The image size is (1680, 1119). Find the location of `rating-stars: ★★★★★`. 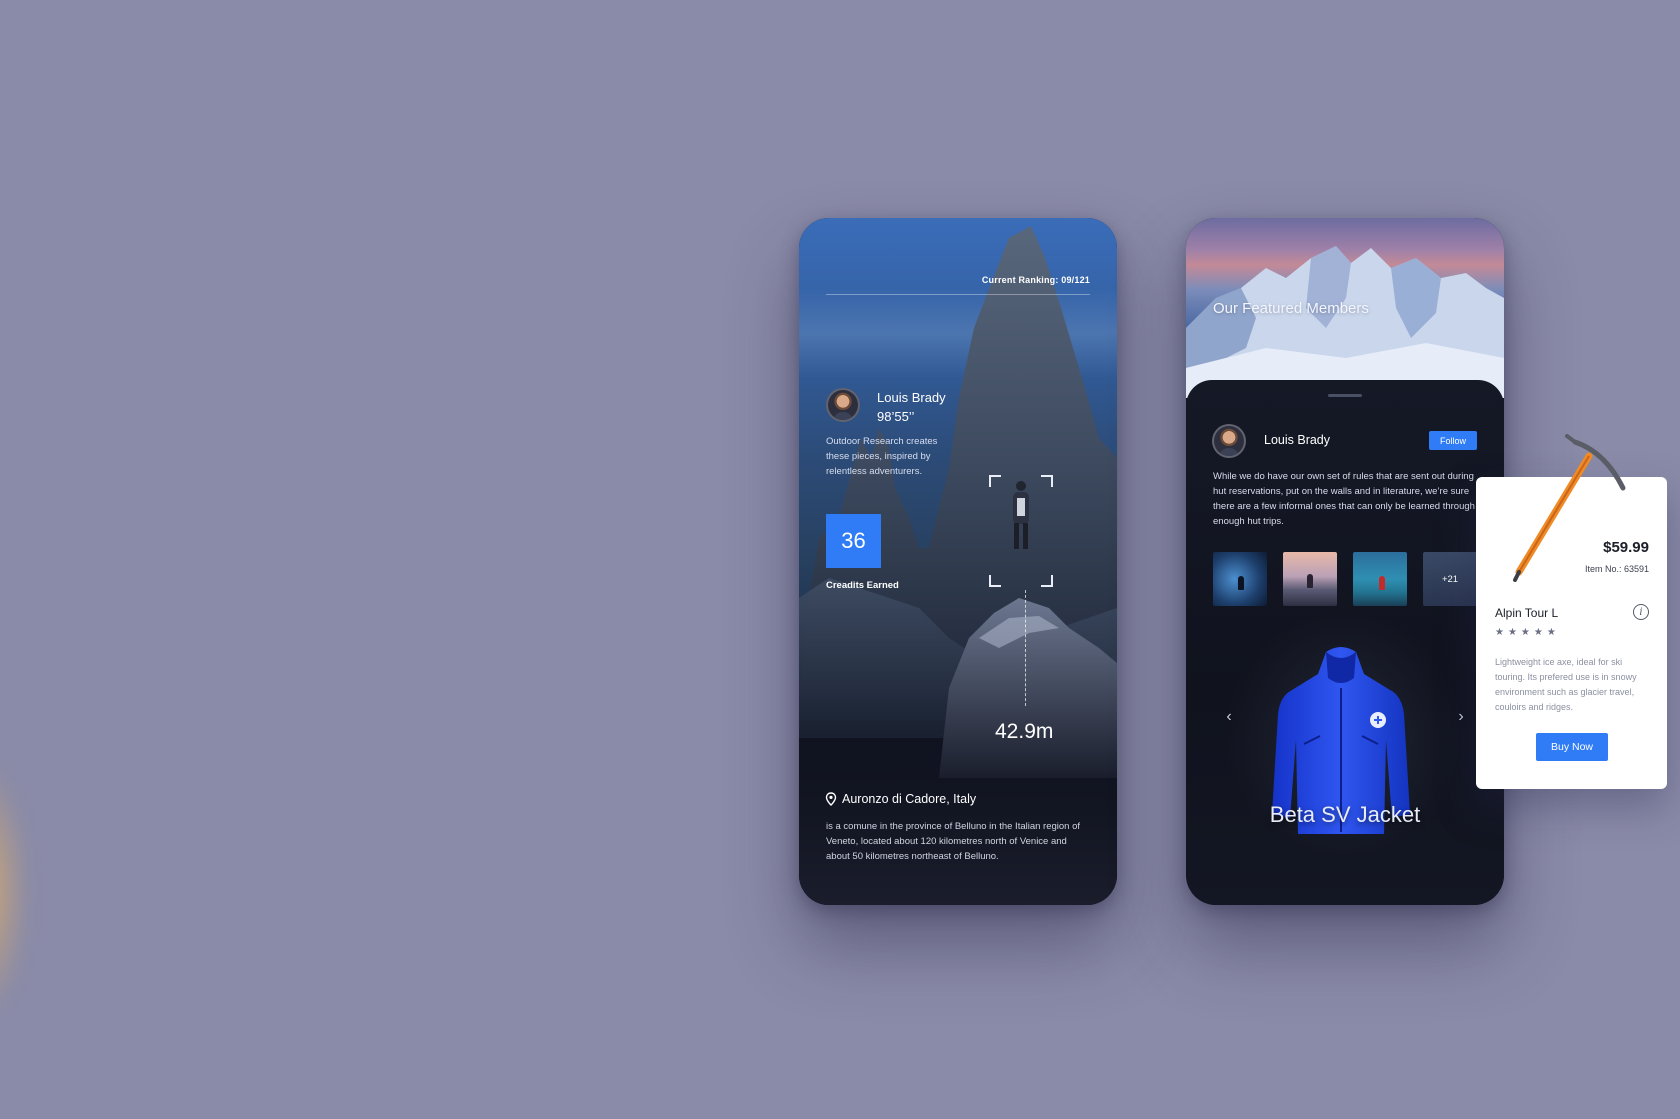

rating-stars: ★★★★★ is located at coordinates (1527, 632).